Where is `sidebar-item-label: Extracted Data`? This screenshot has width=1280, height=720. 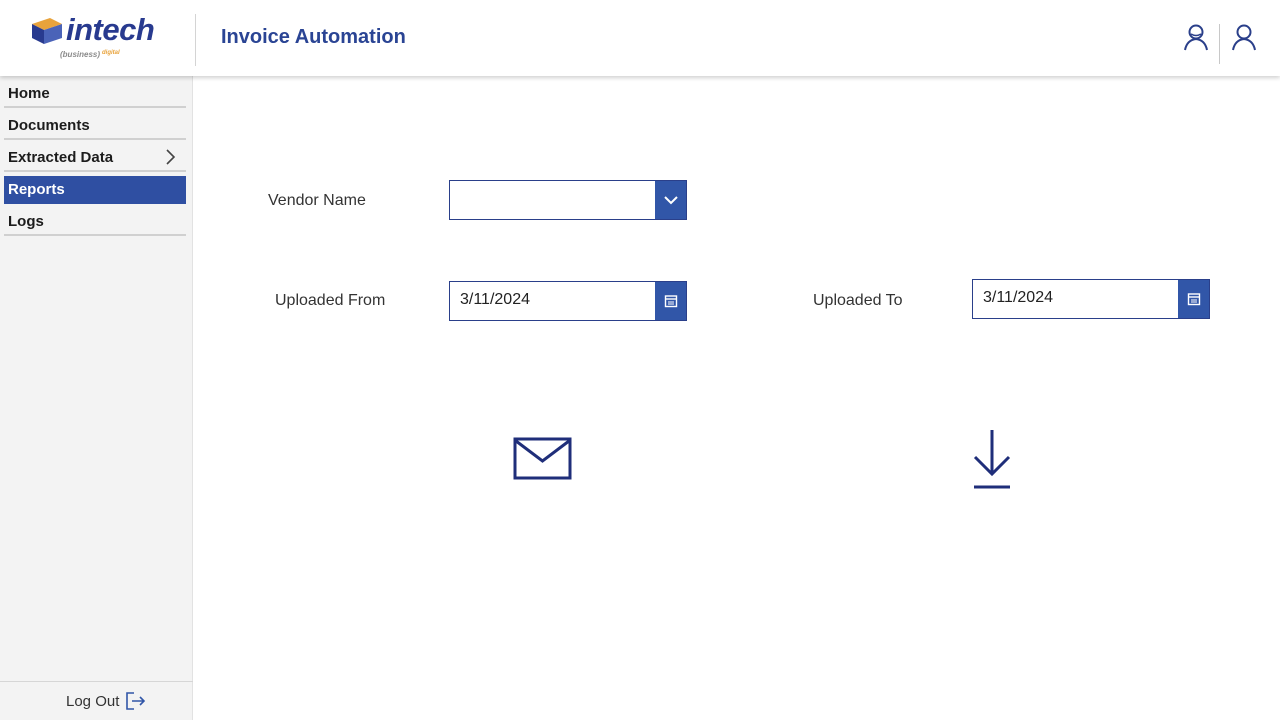
sidebar-item-label: Extracted Data is located at coordinates (61, 157).